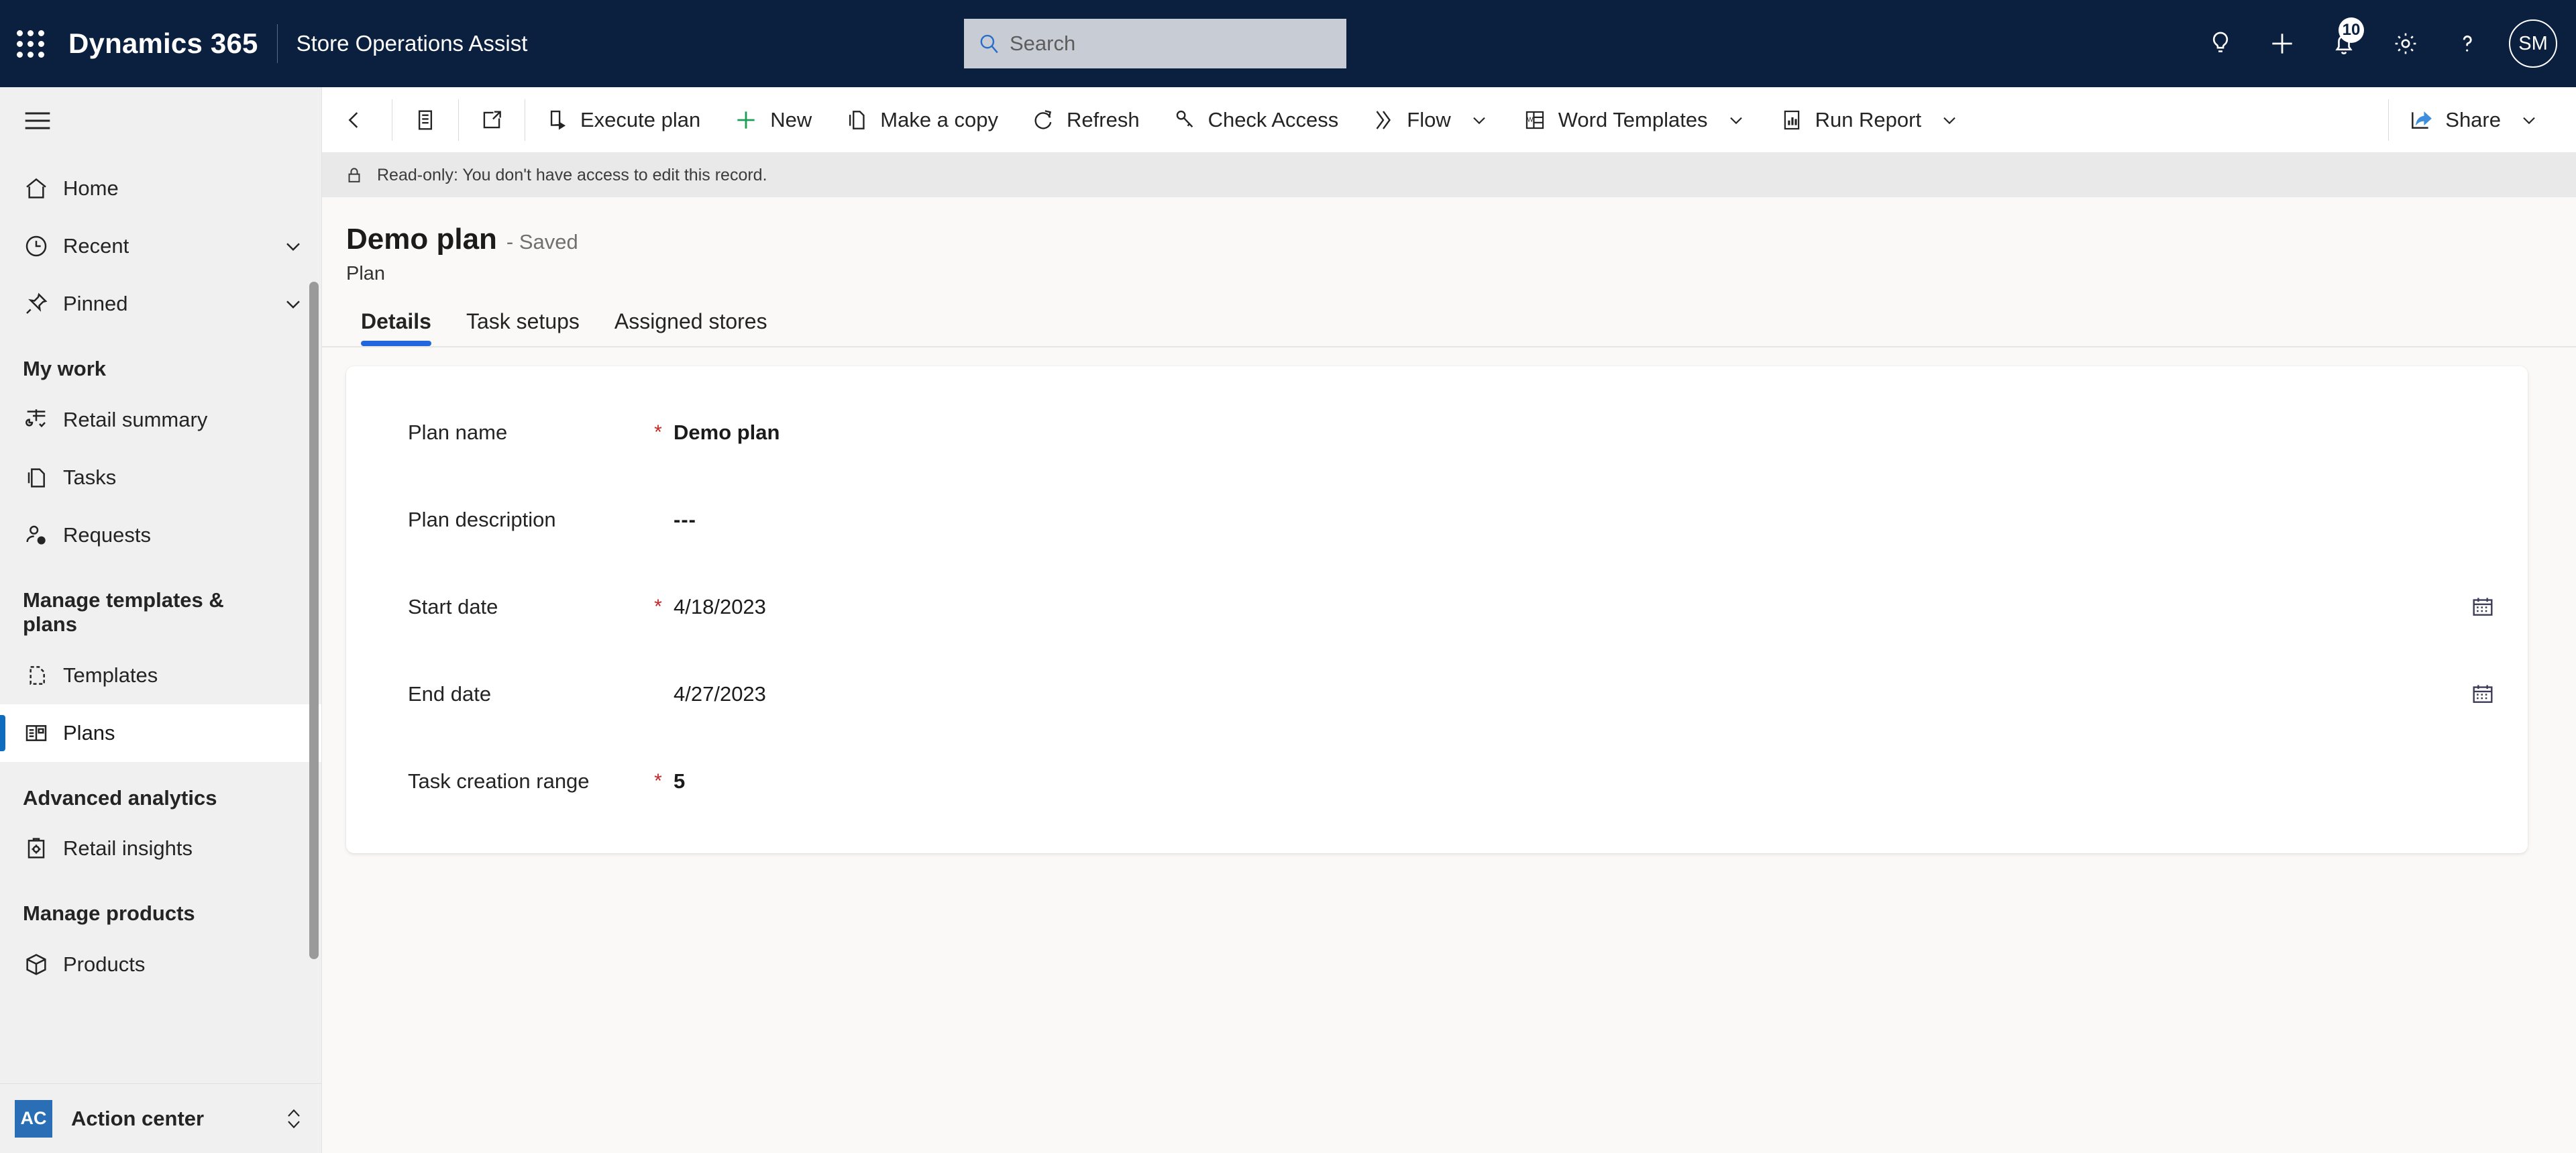 The width and height of the screenshot is (2576, 1153). I want to click on tab-label: Assigned stores, so click(690, 321).